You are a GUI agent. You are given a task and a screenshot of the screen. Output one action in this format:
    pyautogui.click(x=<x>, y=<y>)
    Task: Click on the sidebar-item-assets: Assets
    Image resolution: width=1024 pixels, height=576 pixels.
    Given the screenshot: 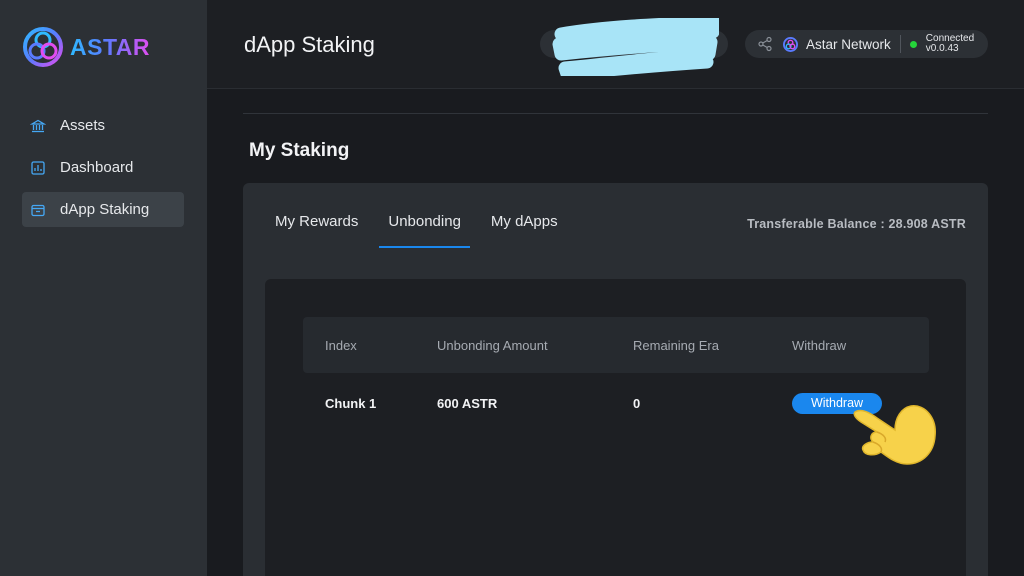 What is the action you would take?
    pyautogui.click(x=103, y=125)
    